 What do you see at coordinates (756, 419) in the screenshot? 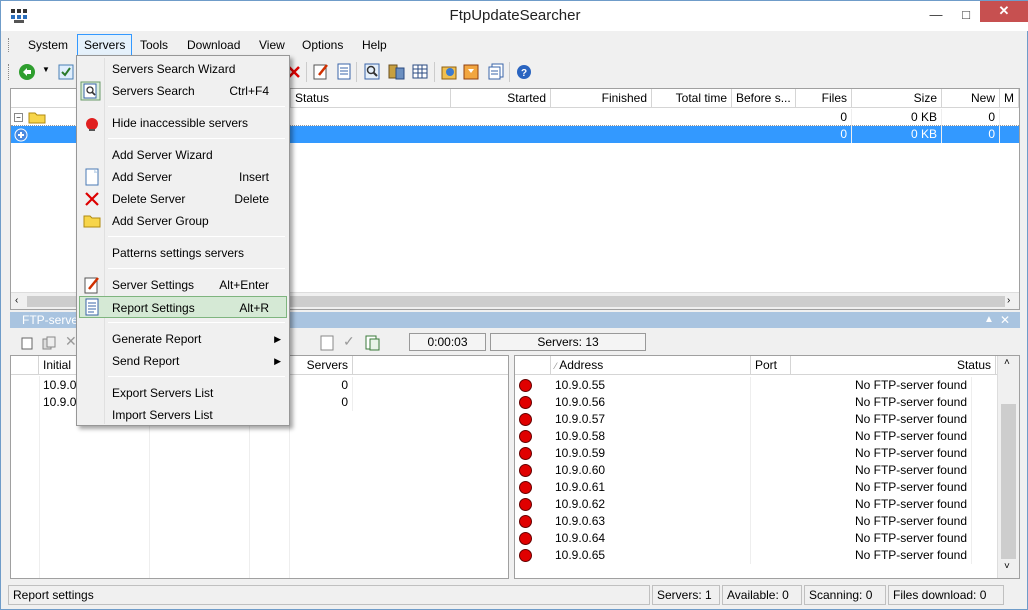
I see `table-row: 10.9.0.57 No FTP-server found` at bounding box center [756, 419].